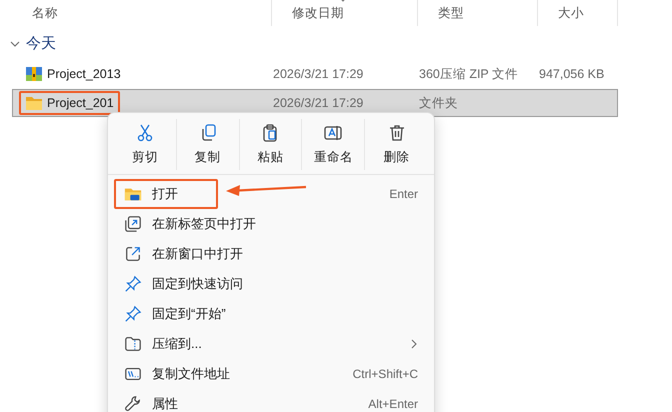 The width and height of the screenshot is (672, 412). What do you see at coordinates (45, 13) in the screenshot?
I see `column-header: 名称` at bounding box center [45, 13].